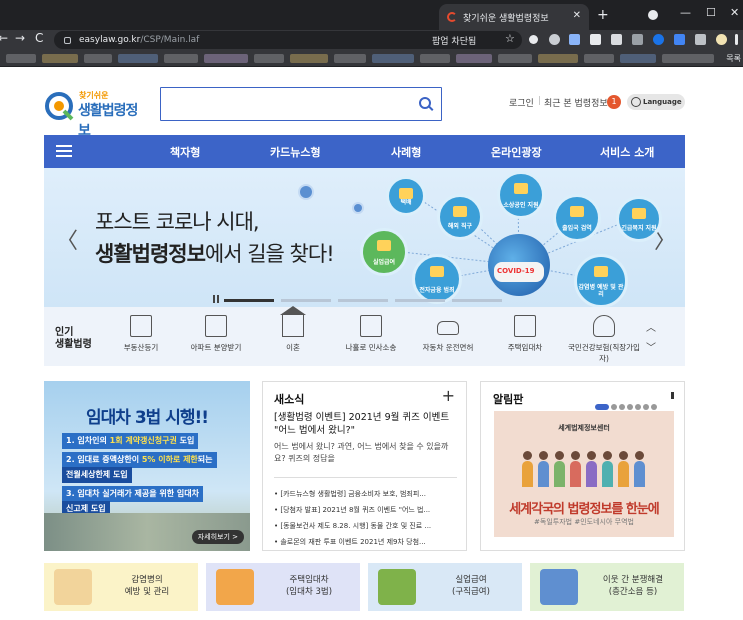 The width and height of the screenshot is (743, 620). I want to click on popular-item-divorce: 이혼, so click(293, 329).